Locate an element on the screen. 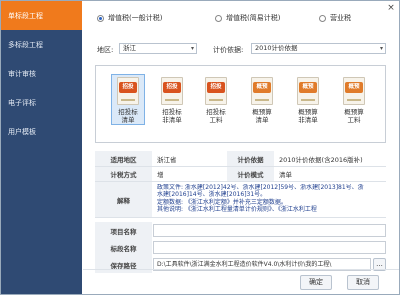 Image resolution: width=400 pixels, height=295 pixels. section-name-row: 标段名称 is located at coordinates (240, 247).